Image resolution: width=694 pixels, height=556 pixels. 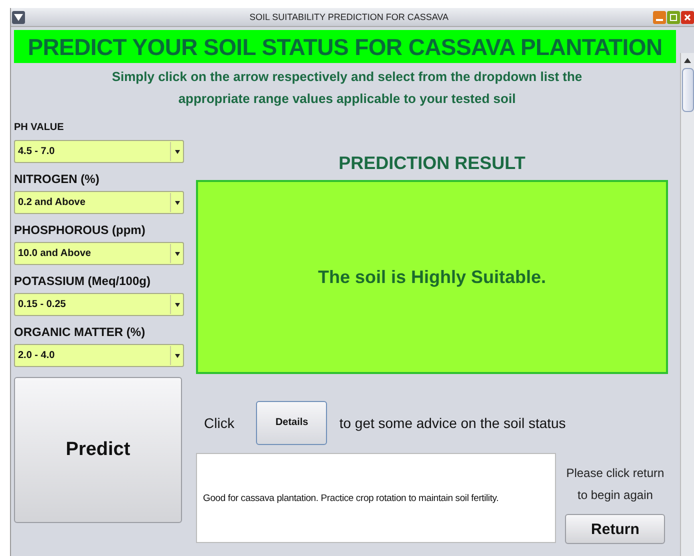 What do you see at coordinates (98, 450) in the screenshot?
I see `predict-button: Predict` at bounding box center [98, 450].